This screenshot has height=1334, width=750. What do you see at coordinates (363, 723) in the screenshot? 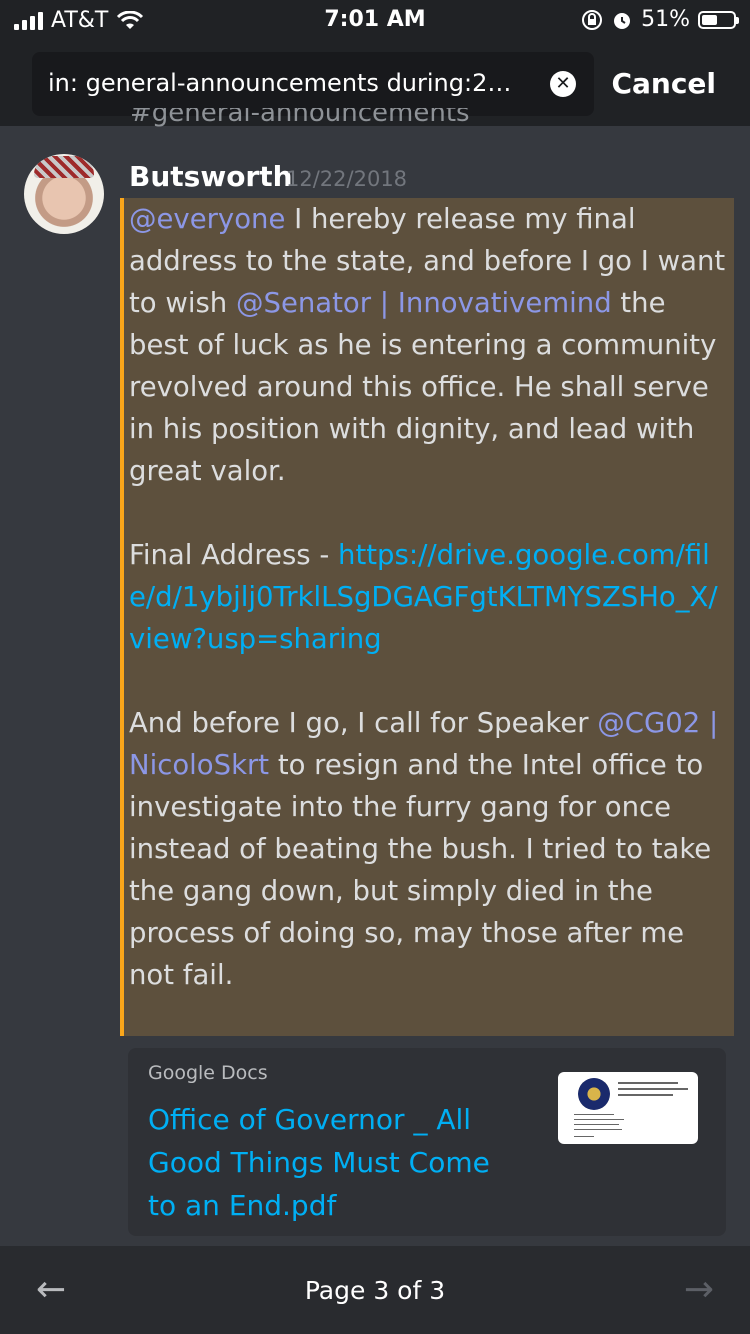
I see `message-text: And before I go, I call for Speaker` at bounding box center [363, 723].